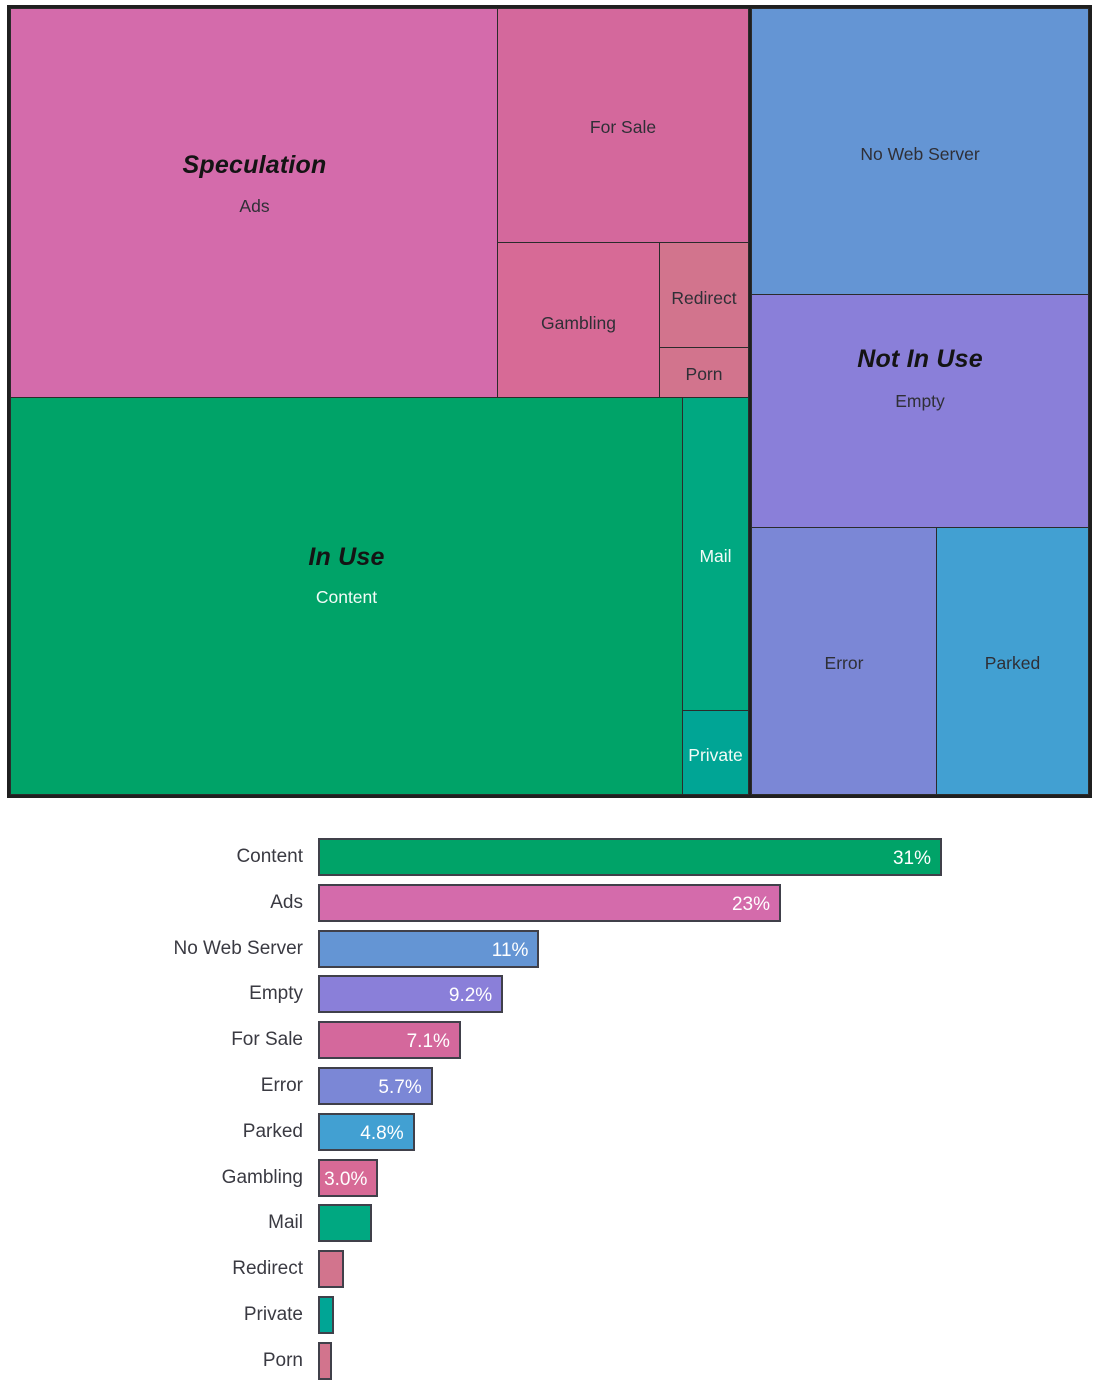  Describe the element at coordinates (704, 298) in the screenshot. I see `treemap-cell-label-redirect: Redirect` at that location.